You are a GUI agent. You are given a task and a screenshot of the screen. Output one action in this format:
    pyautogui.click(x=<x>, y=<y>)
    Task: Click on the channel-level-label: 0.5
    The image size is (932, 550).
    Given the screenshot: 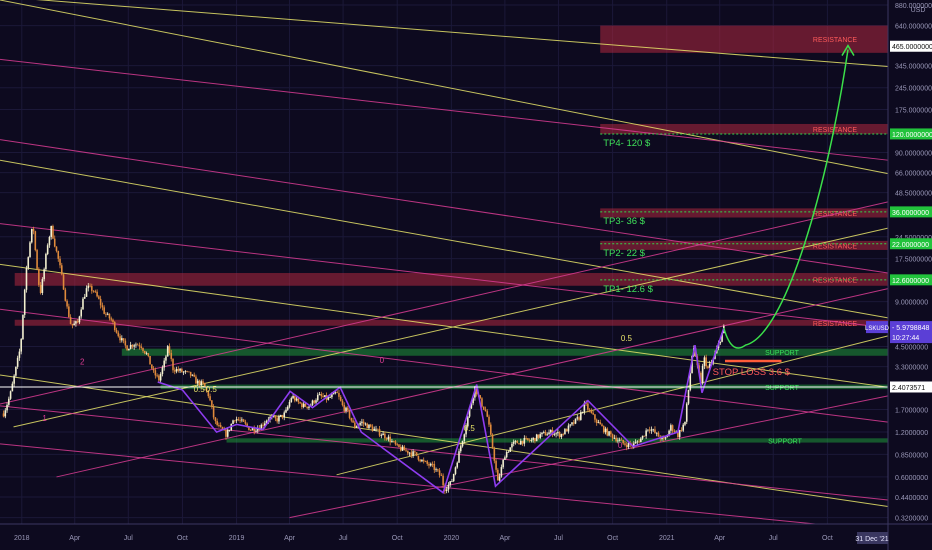 What is the action you would take?
    pyautogui.click(x=470, y=428)
    